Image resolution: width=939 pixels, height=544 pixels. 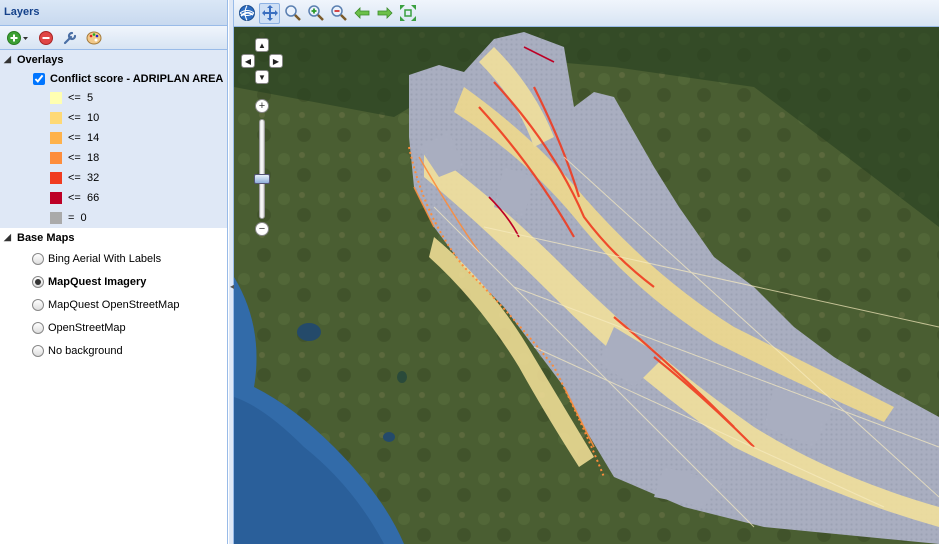 What do you see at coordinates (87, 327) in the screenshot?
I see `base-map-label: OpenStreetMap` at bounding box center [87, 327].